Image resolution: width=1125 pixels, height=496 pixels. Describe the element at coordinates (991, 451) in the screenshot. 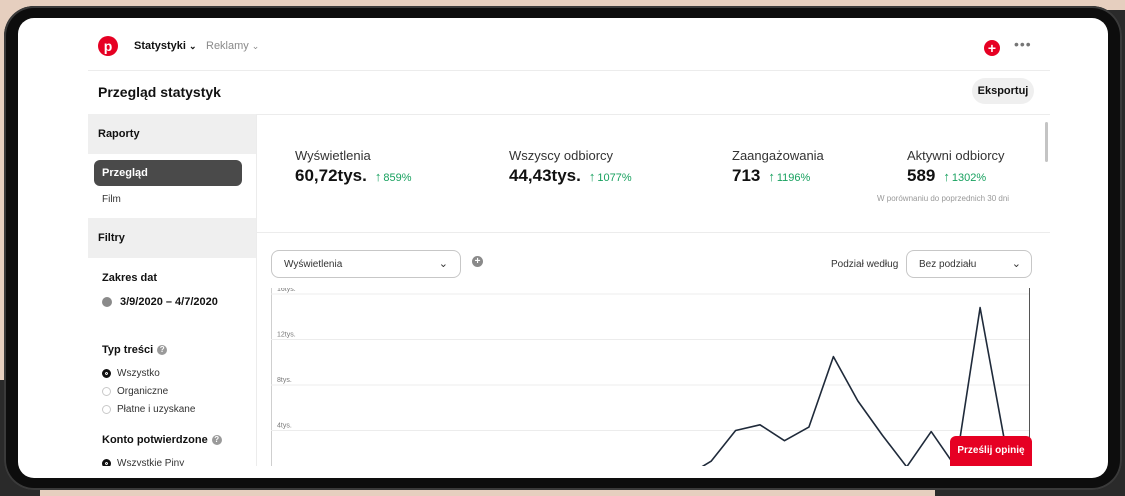

I see `feedback-button: Prześlij opinię` at that location.